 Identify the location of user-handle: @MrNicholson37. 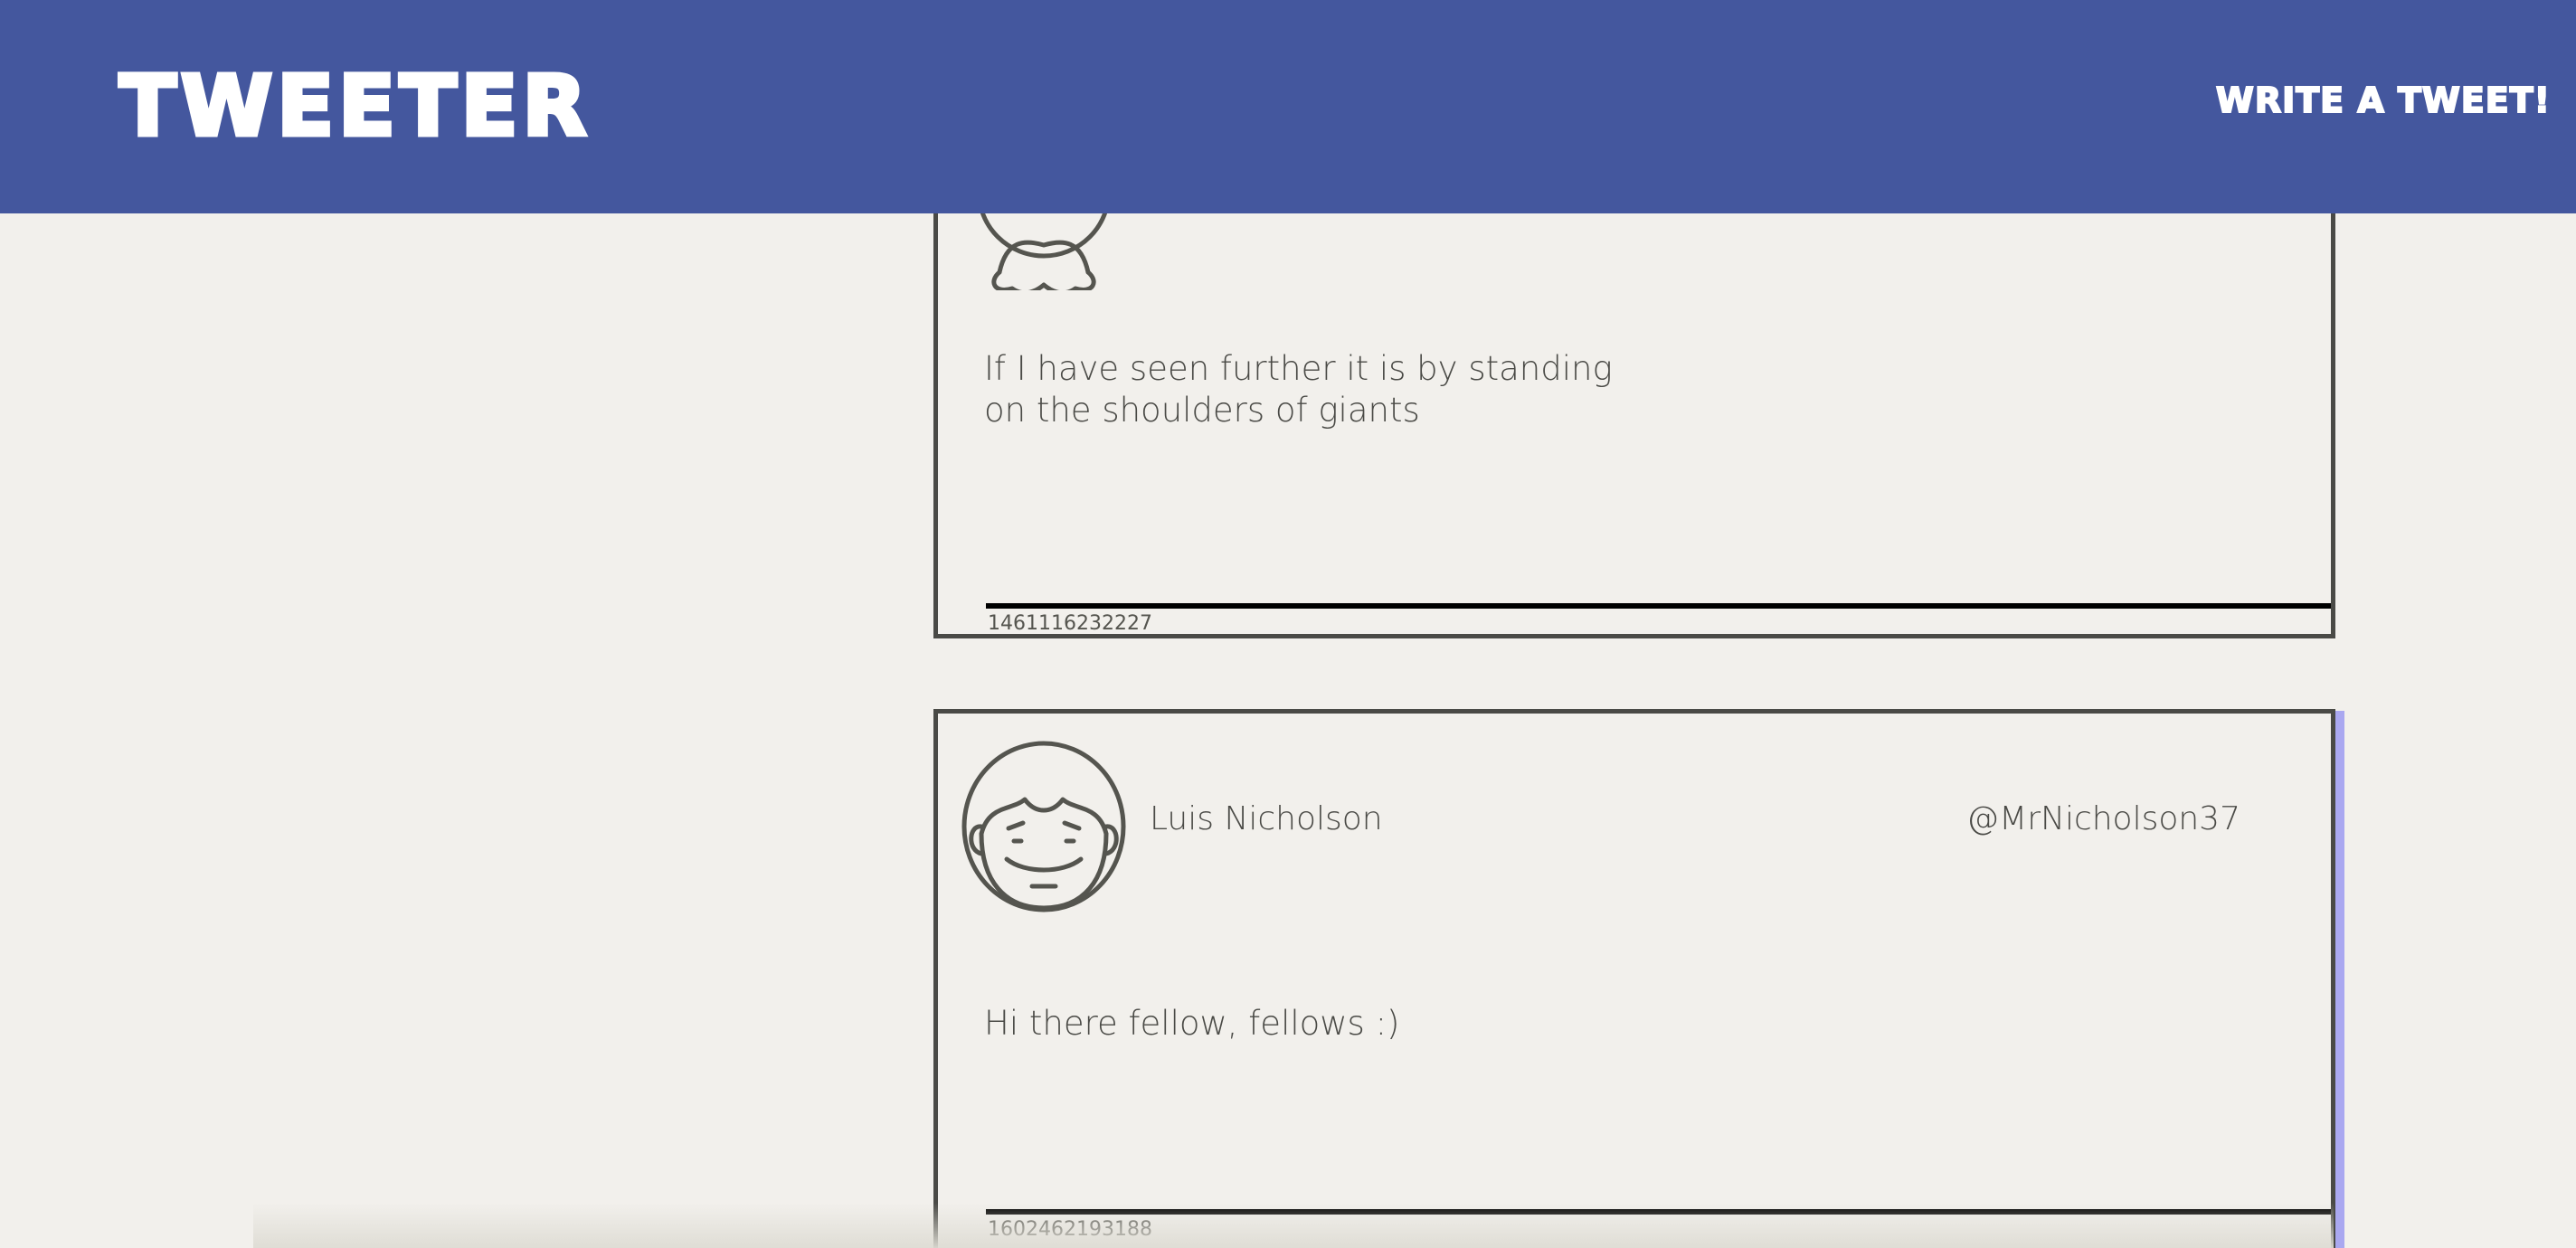
(2103, 819).